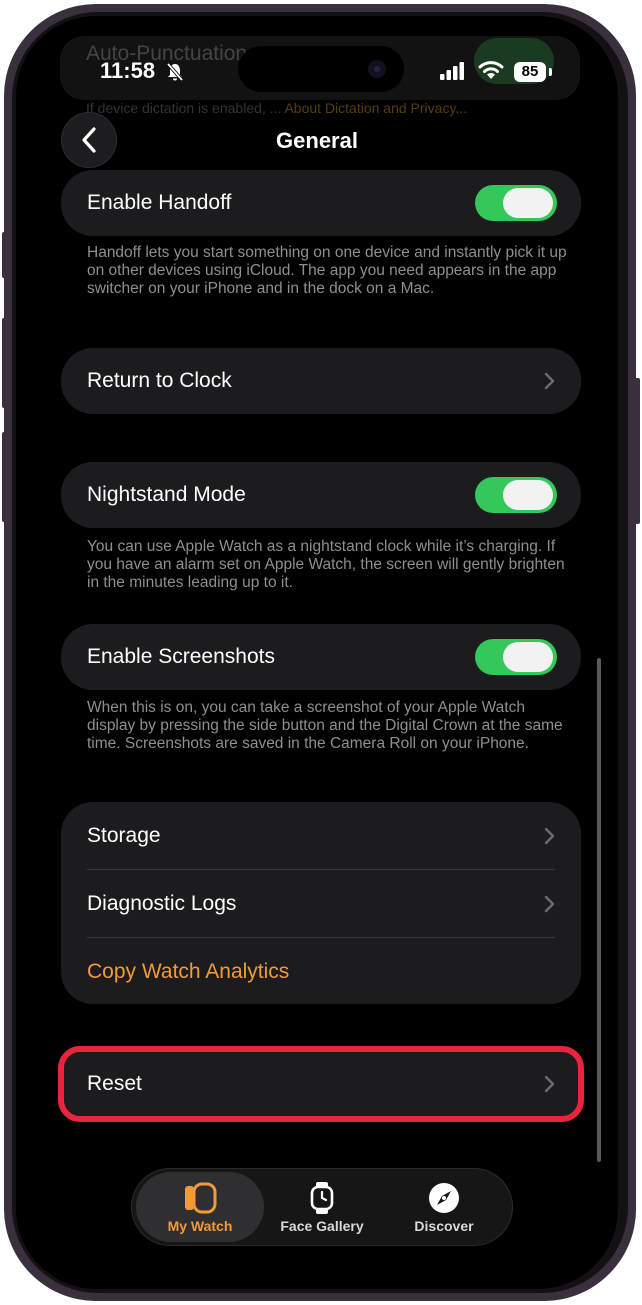  What do you see at coordinates (321, 203) in the screenshot?
I see `handoff-row: Enable Handoff` at bounding box center [321, 203].